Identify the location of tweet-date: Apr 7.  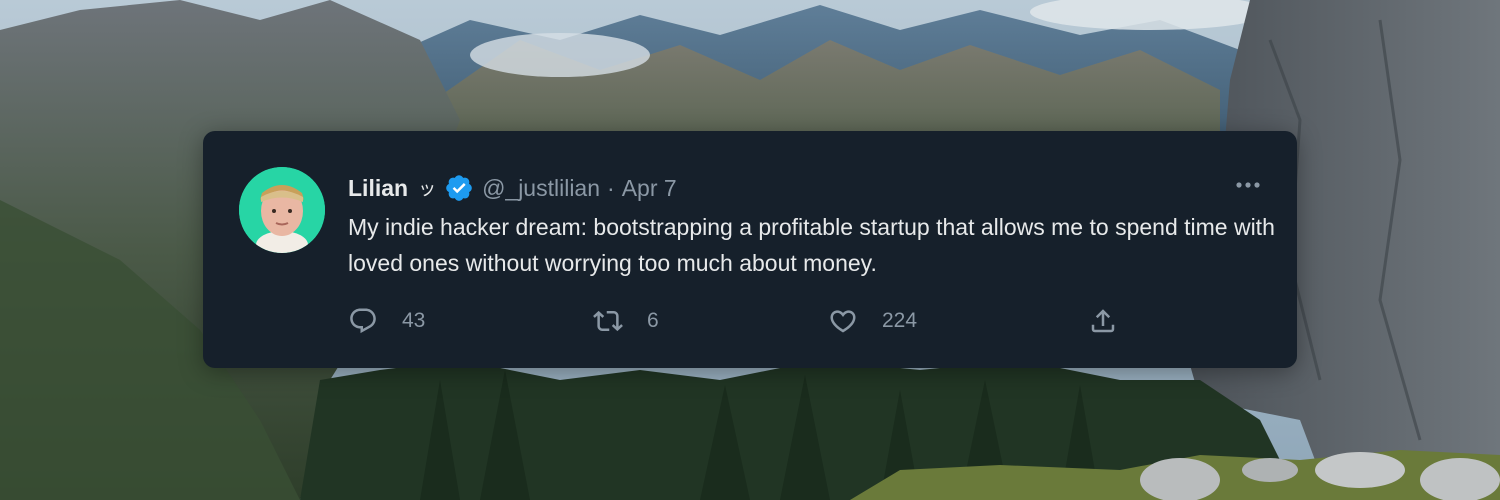
(649, 188).